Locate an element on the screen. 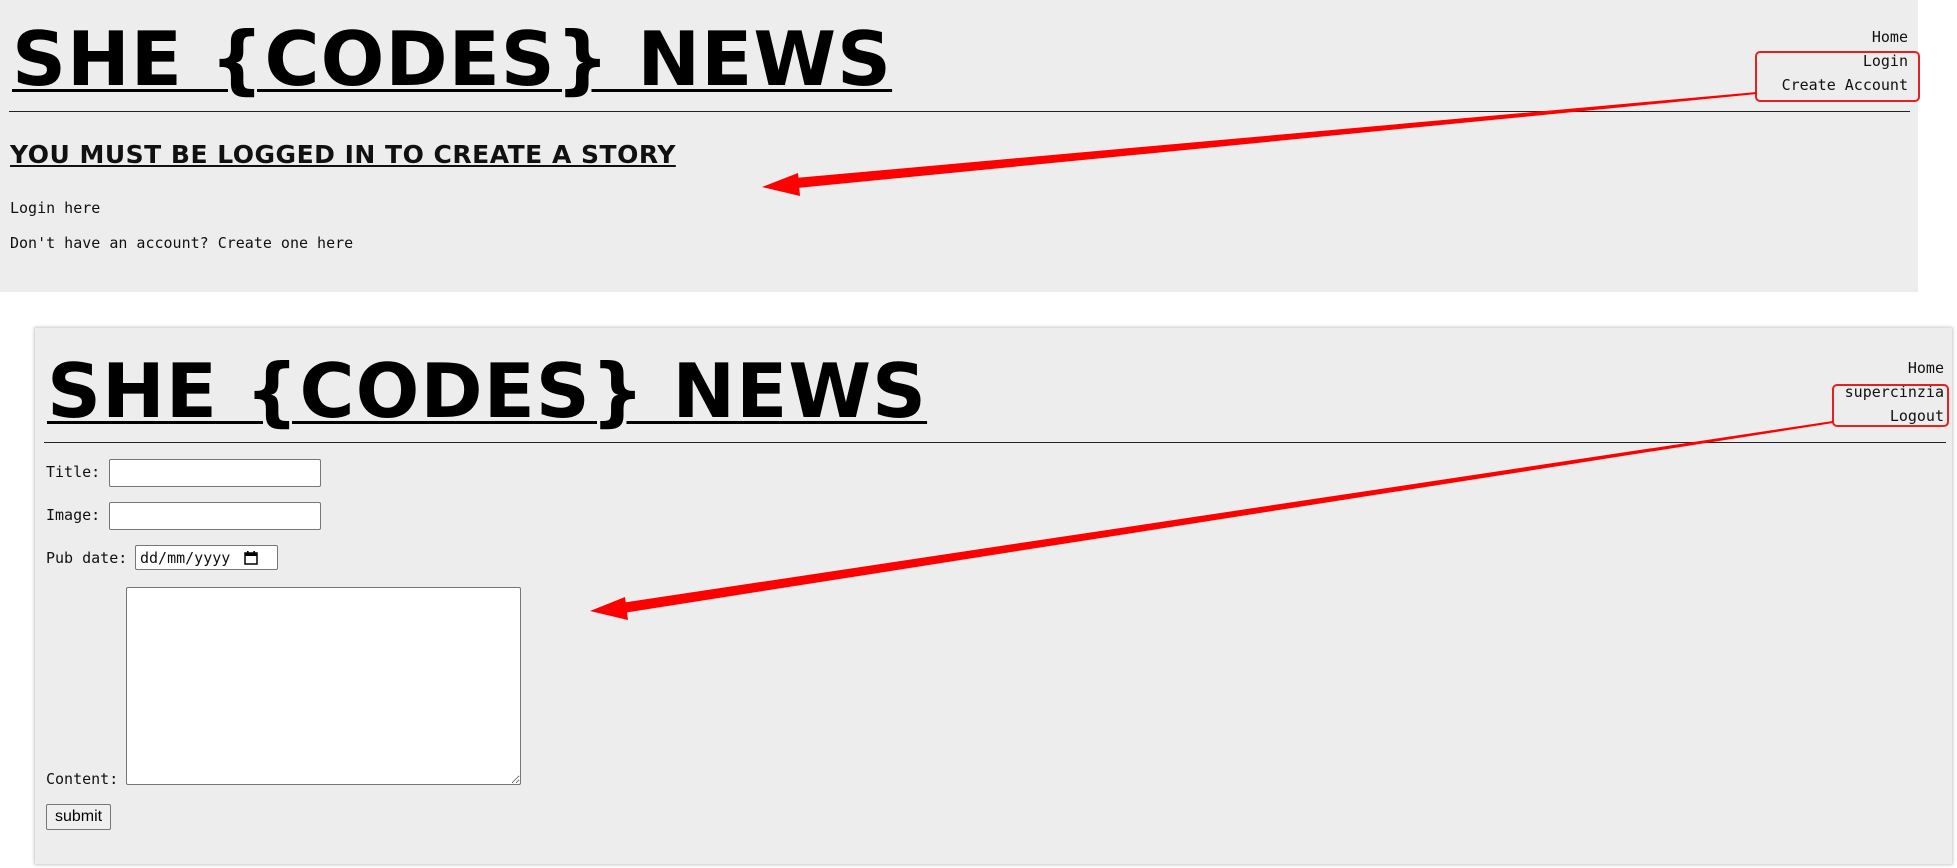  login-required-heading: YOU MUST BE LOGGED IN TO CREATE A STORY is located at coordinates (343, 154).